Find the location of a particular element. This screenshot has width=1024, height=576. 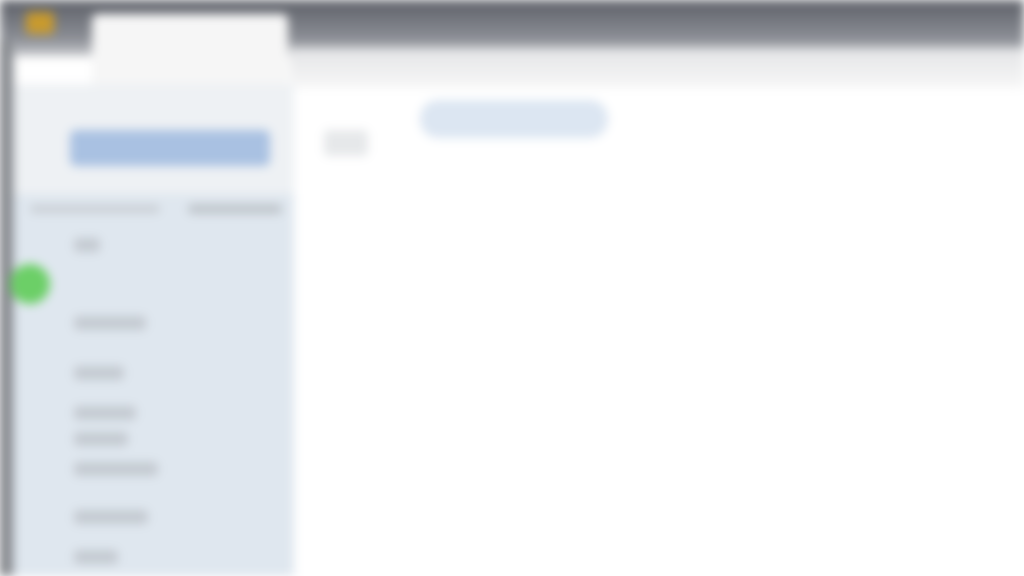

app-logo-icon is located at coordinates (40, 23).